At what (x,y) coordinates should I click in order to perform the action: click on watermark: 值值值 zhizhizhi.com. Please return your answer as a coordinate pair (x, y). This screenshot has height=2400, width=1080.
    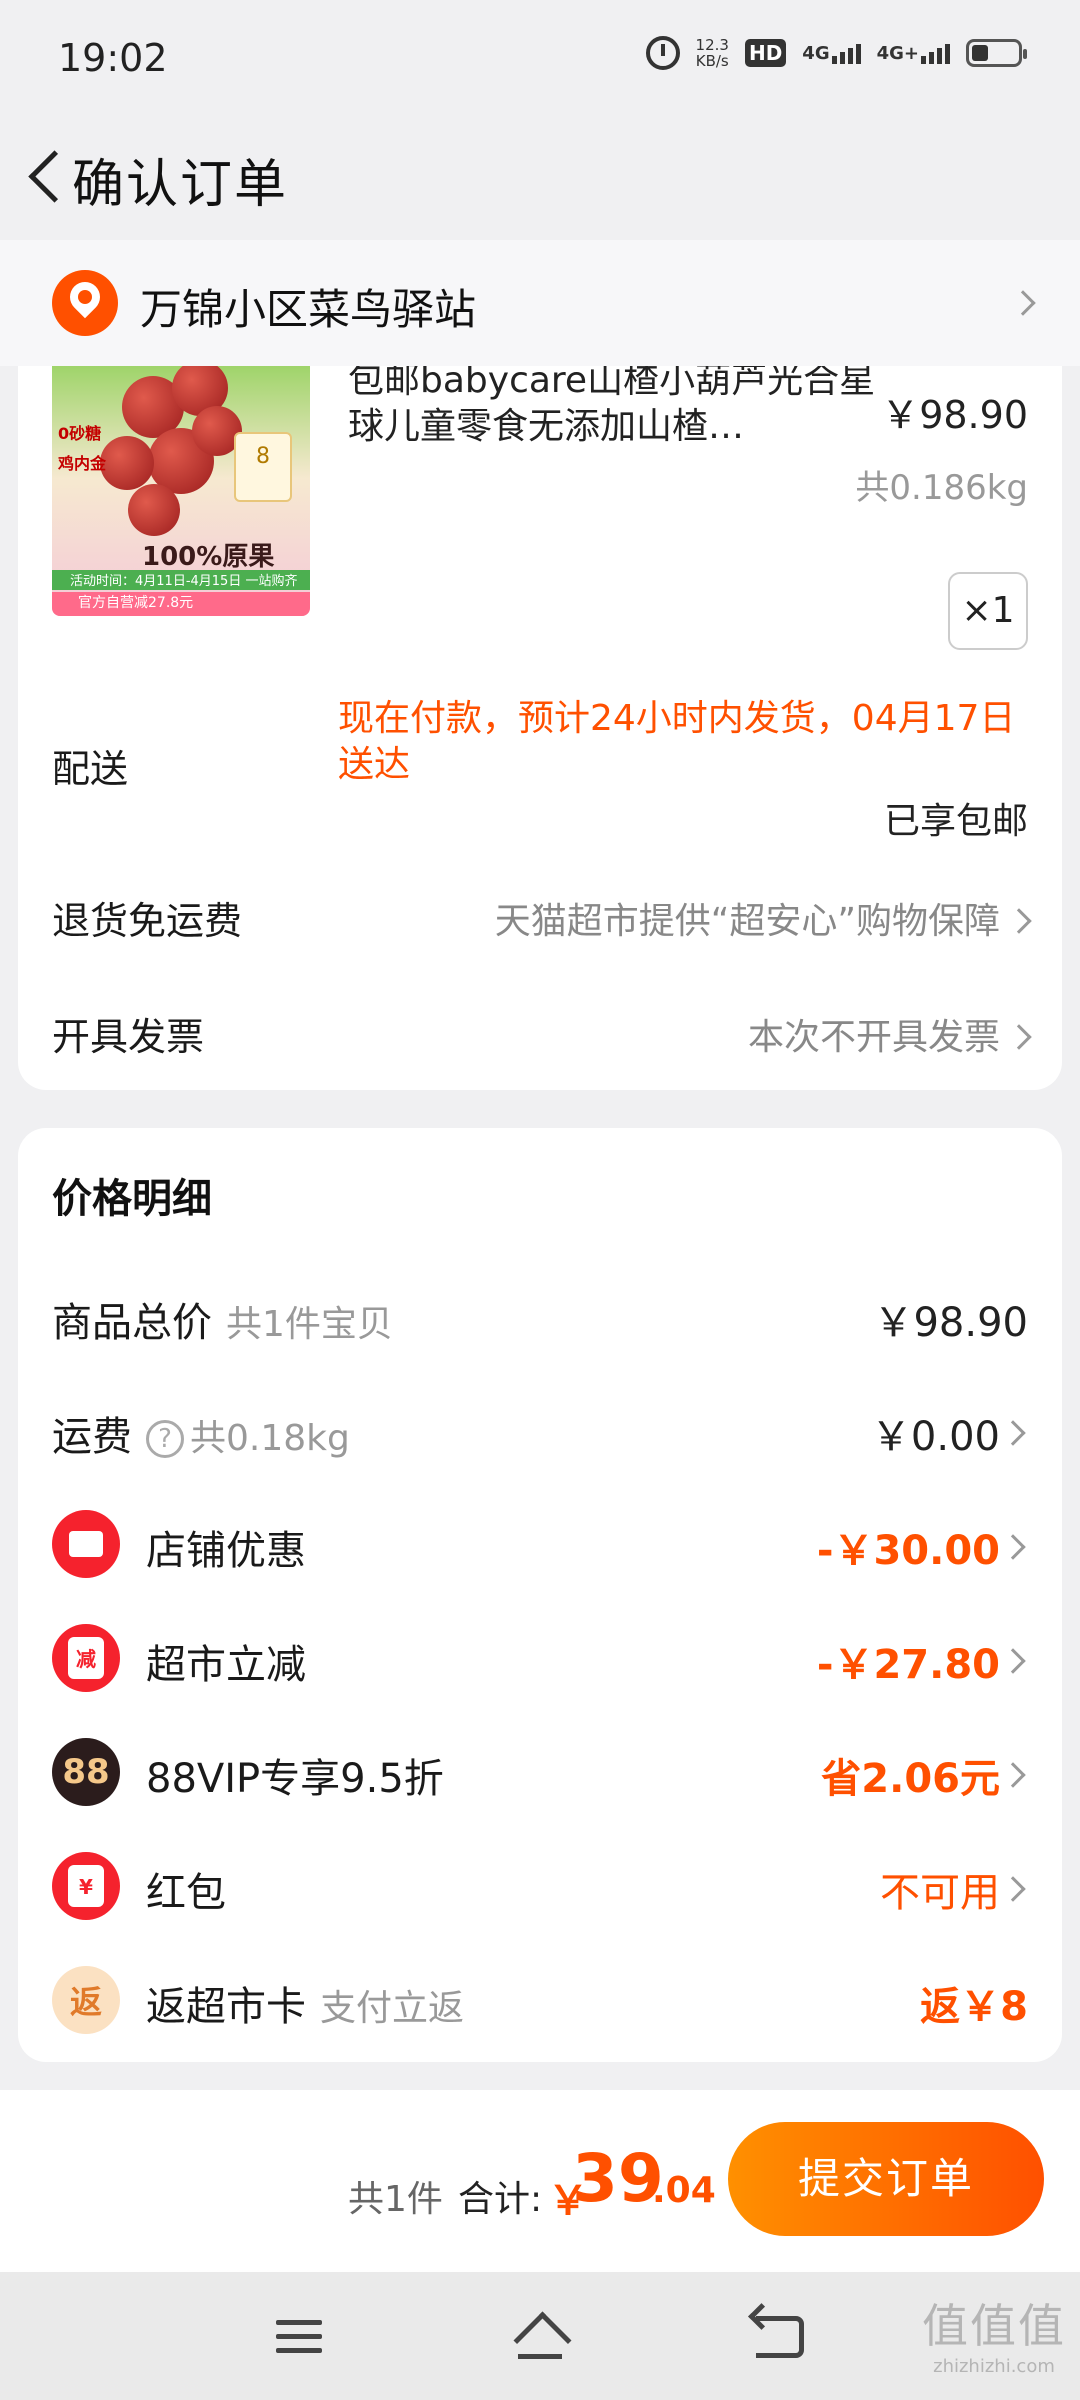
    Looking at the image, I should click on (994, 2333).